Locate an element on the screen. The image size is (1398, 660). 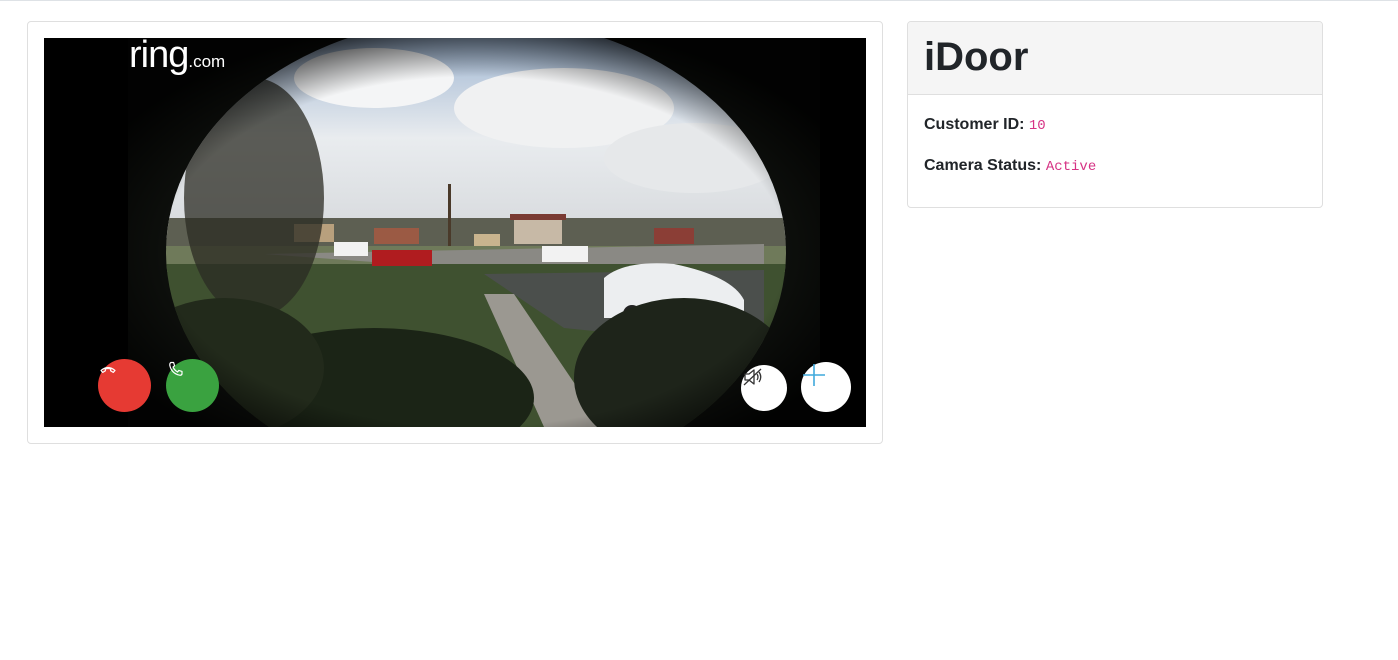
accept-call-button is located at coordinates (192, 385).